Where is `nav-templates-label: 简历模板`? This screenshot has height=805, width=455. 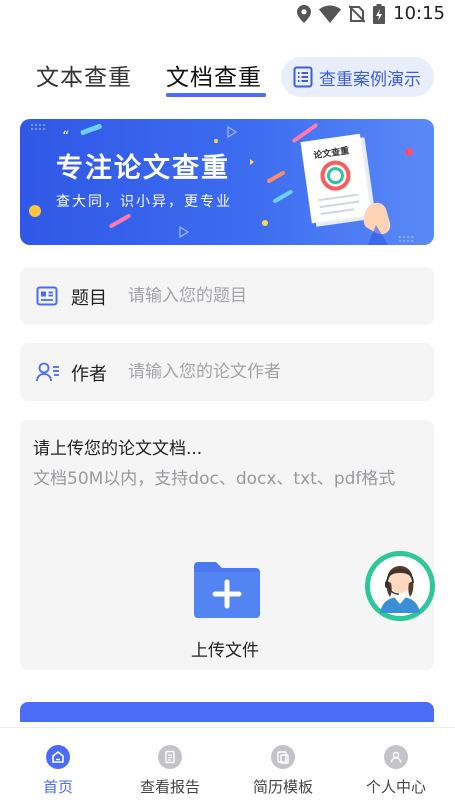 nav-templates-label: 简历模板 is located at coordinates (282, 787).